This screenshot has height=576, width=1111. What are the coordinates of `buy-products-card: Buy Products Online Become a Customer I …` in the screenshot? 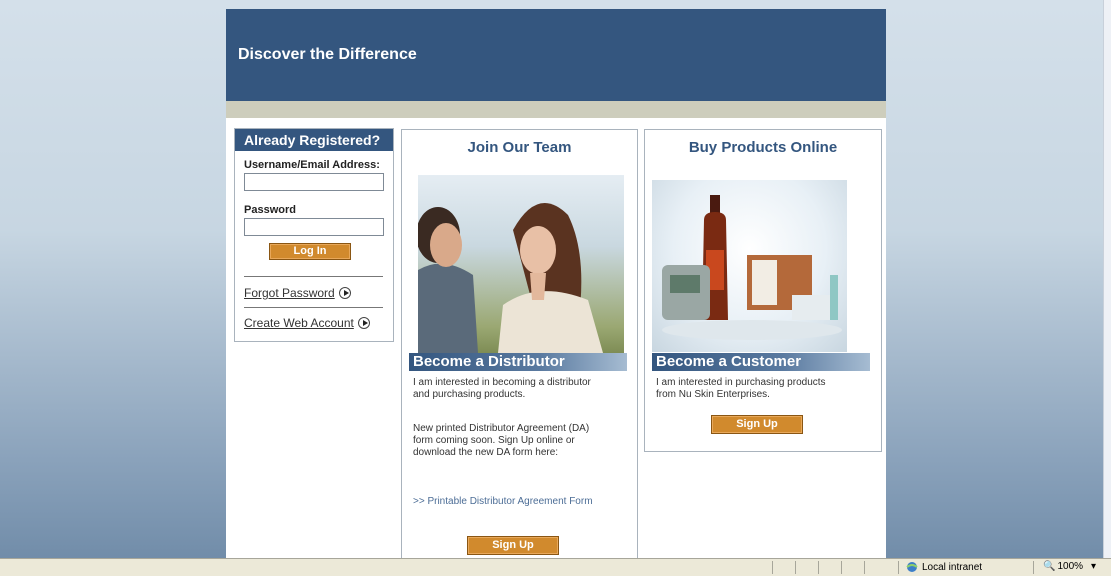 It's located at (763, 290).